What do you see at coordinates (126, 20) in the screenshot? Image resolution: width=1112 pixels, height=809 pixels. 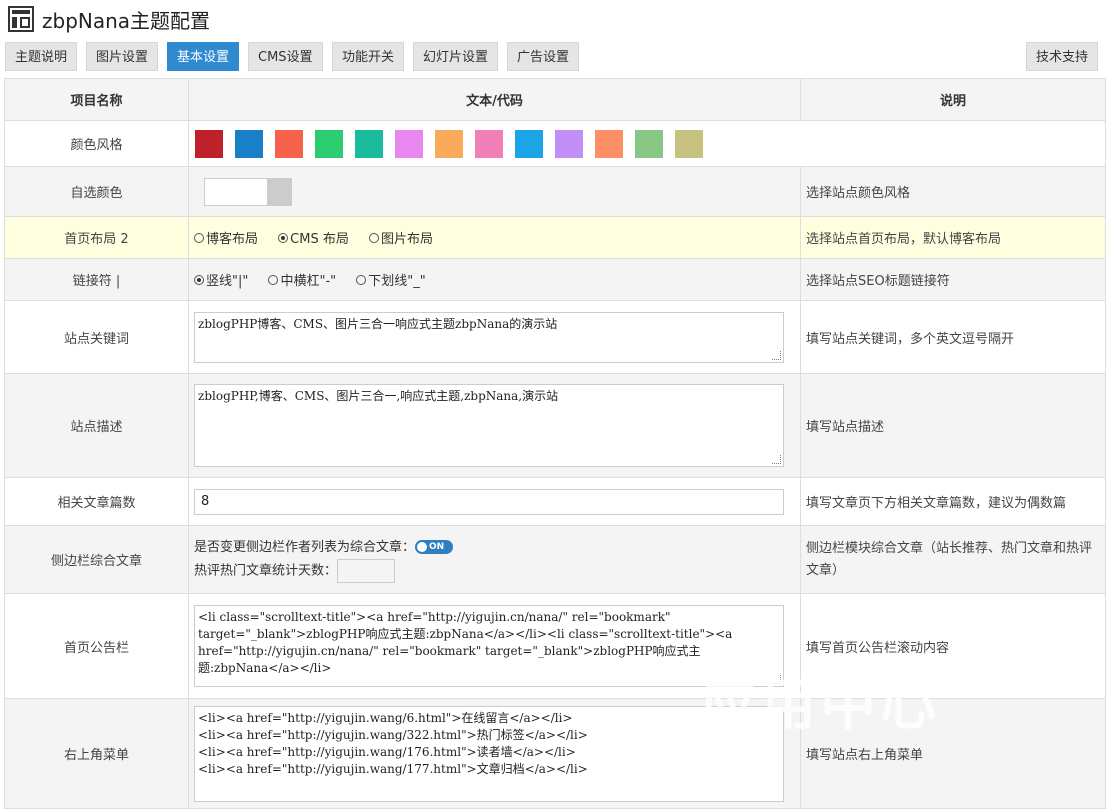 I see `page-title: zbpNana主题配置` at bounding box center [126, 20].